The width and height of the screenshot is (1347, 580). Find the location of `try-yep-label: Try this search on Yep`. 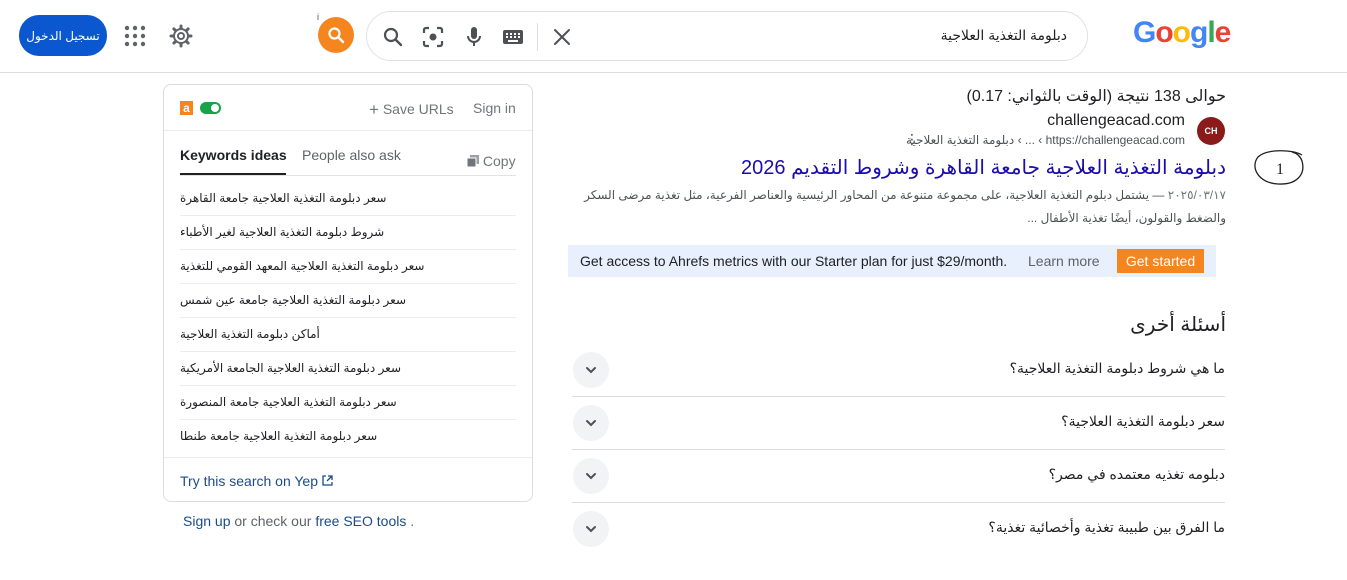

try-yep-label: Try this search on Yep is located at coordinates (249, 481).